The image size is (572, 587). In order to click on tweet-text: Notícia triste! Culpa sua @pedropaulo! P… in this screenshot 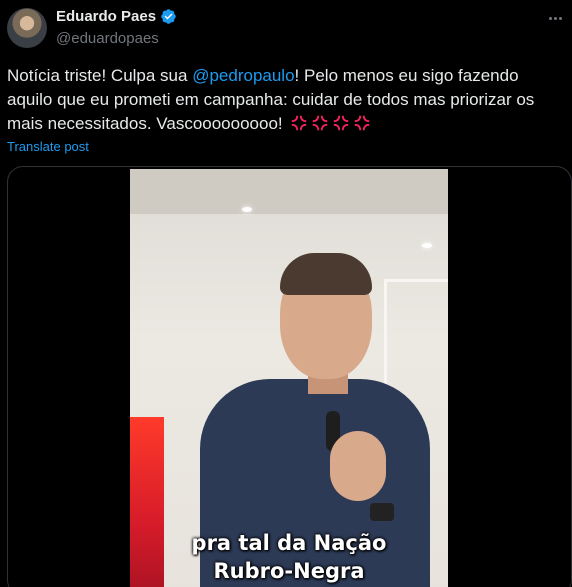, I will do `click(285, 100)`.